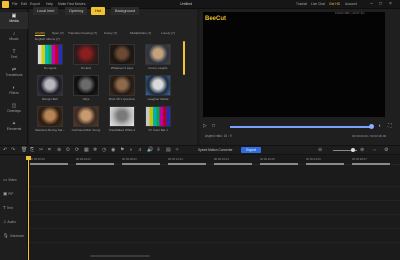 The height and width of the screenshot is (260, 400). Describe the element at coordinates (150, 150) in the screenshot. I see `volume-adjust-icon: 🔊` at that location.